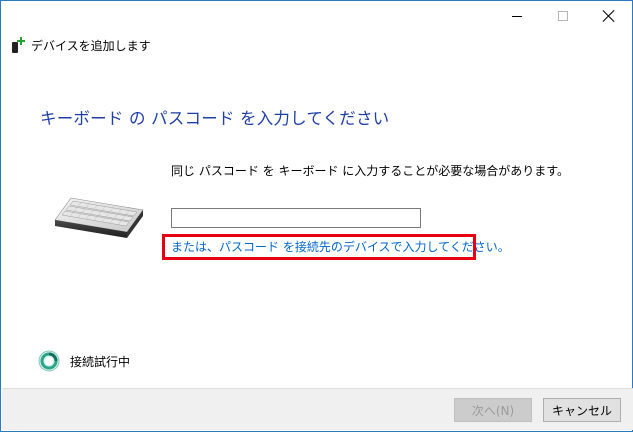 This screenshot has width=633, height=432. I want to click on window-header: デバイスを追加します, so click(81, 45).